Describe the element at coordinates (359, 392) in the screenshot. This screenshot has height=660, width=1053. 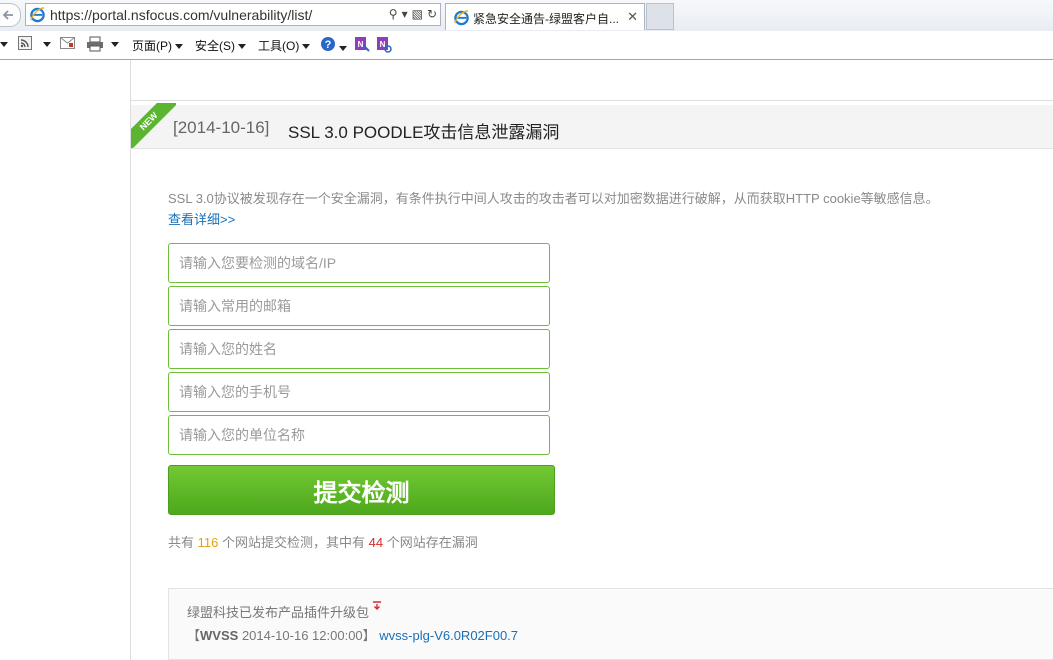
I see `phone-input` at that location.